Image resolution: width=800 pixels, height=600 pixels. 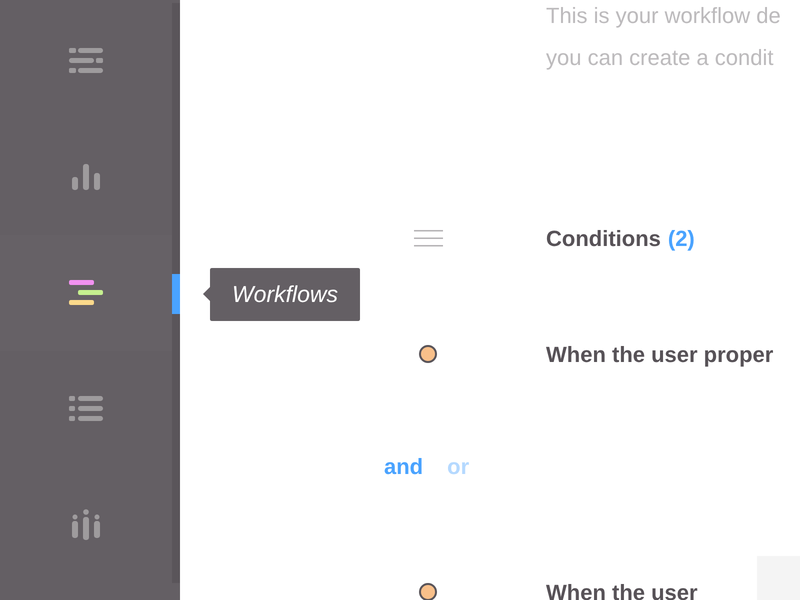 What do you see at coordinates (428, 238) in the screenshot?
I see `menu-icon` at bounding box center [428, 238].